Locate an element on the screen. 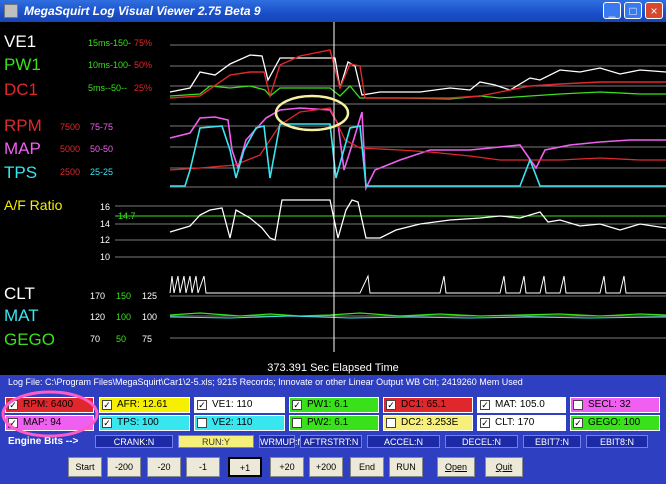 This screenshot has height=484, width=666. afr-tick-14: 14 is located at coordinates (105, 224).